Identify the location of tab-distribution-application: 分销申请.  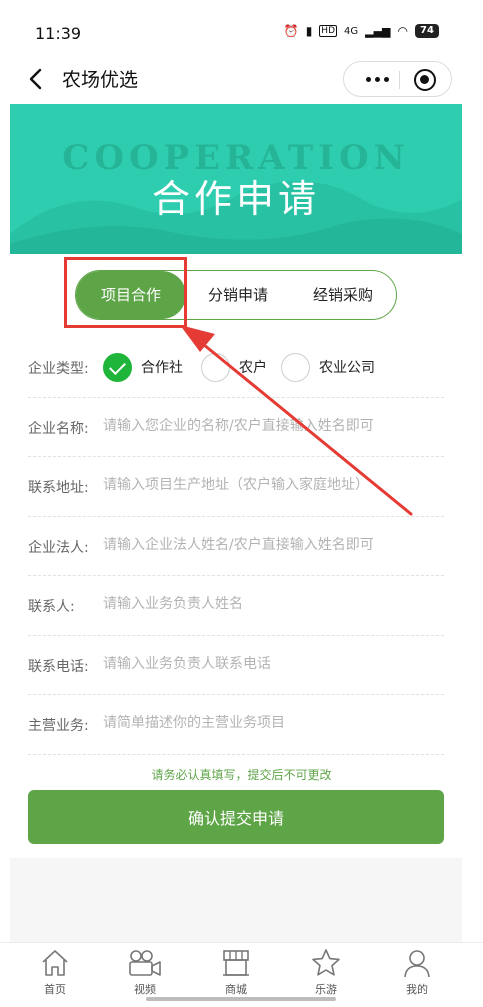
(238, 295).